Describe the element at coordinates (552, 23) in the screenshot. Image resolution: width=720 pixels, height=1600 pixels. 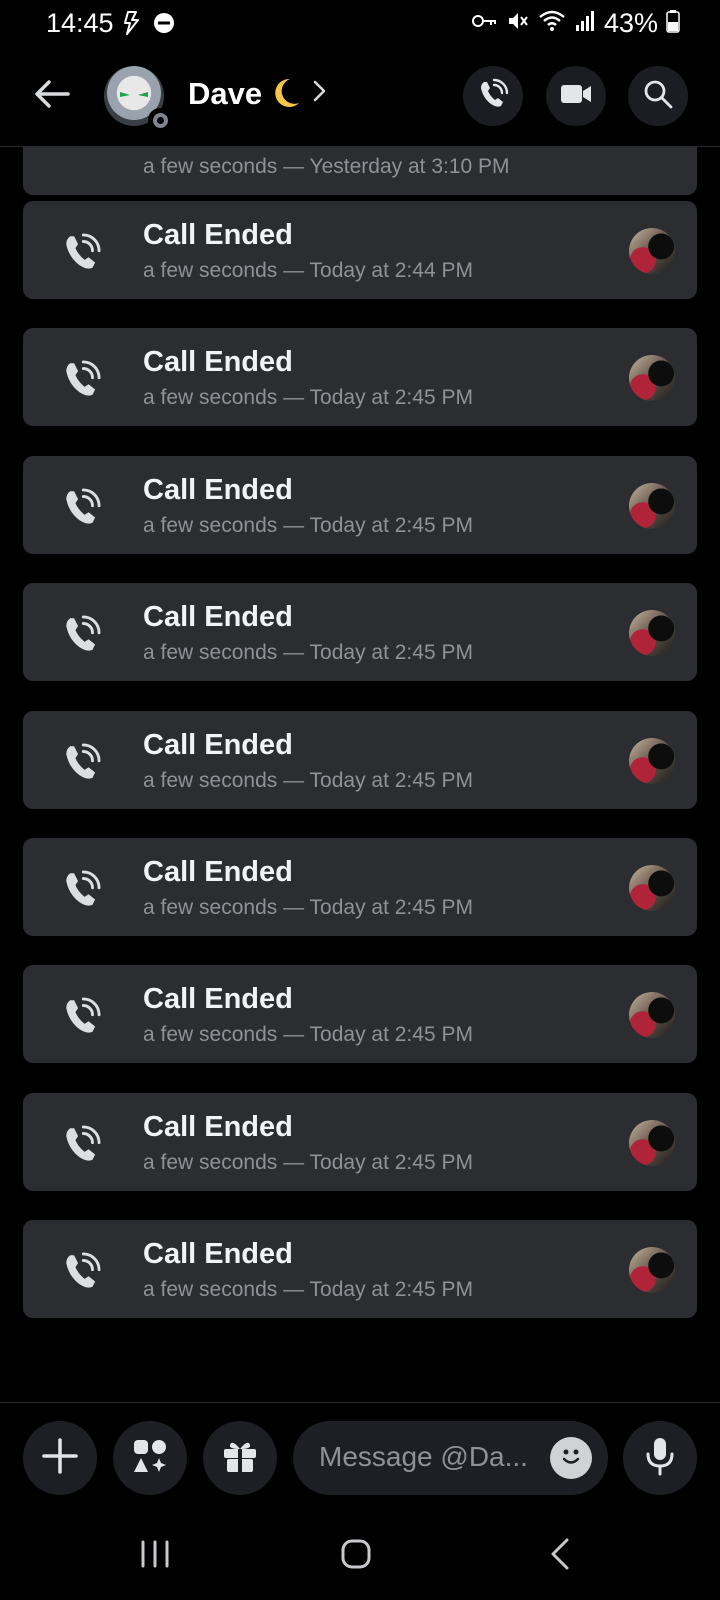
I see `wifi-icon` at that location.